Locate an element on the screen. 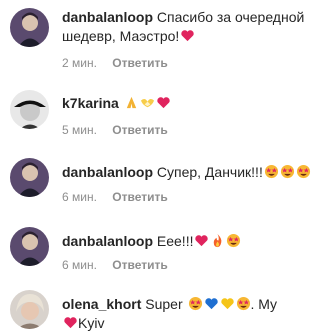  comment-meta: 2 мин. Ответить is located at coordinates (115, 63).